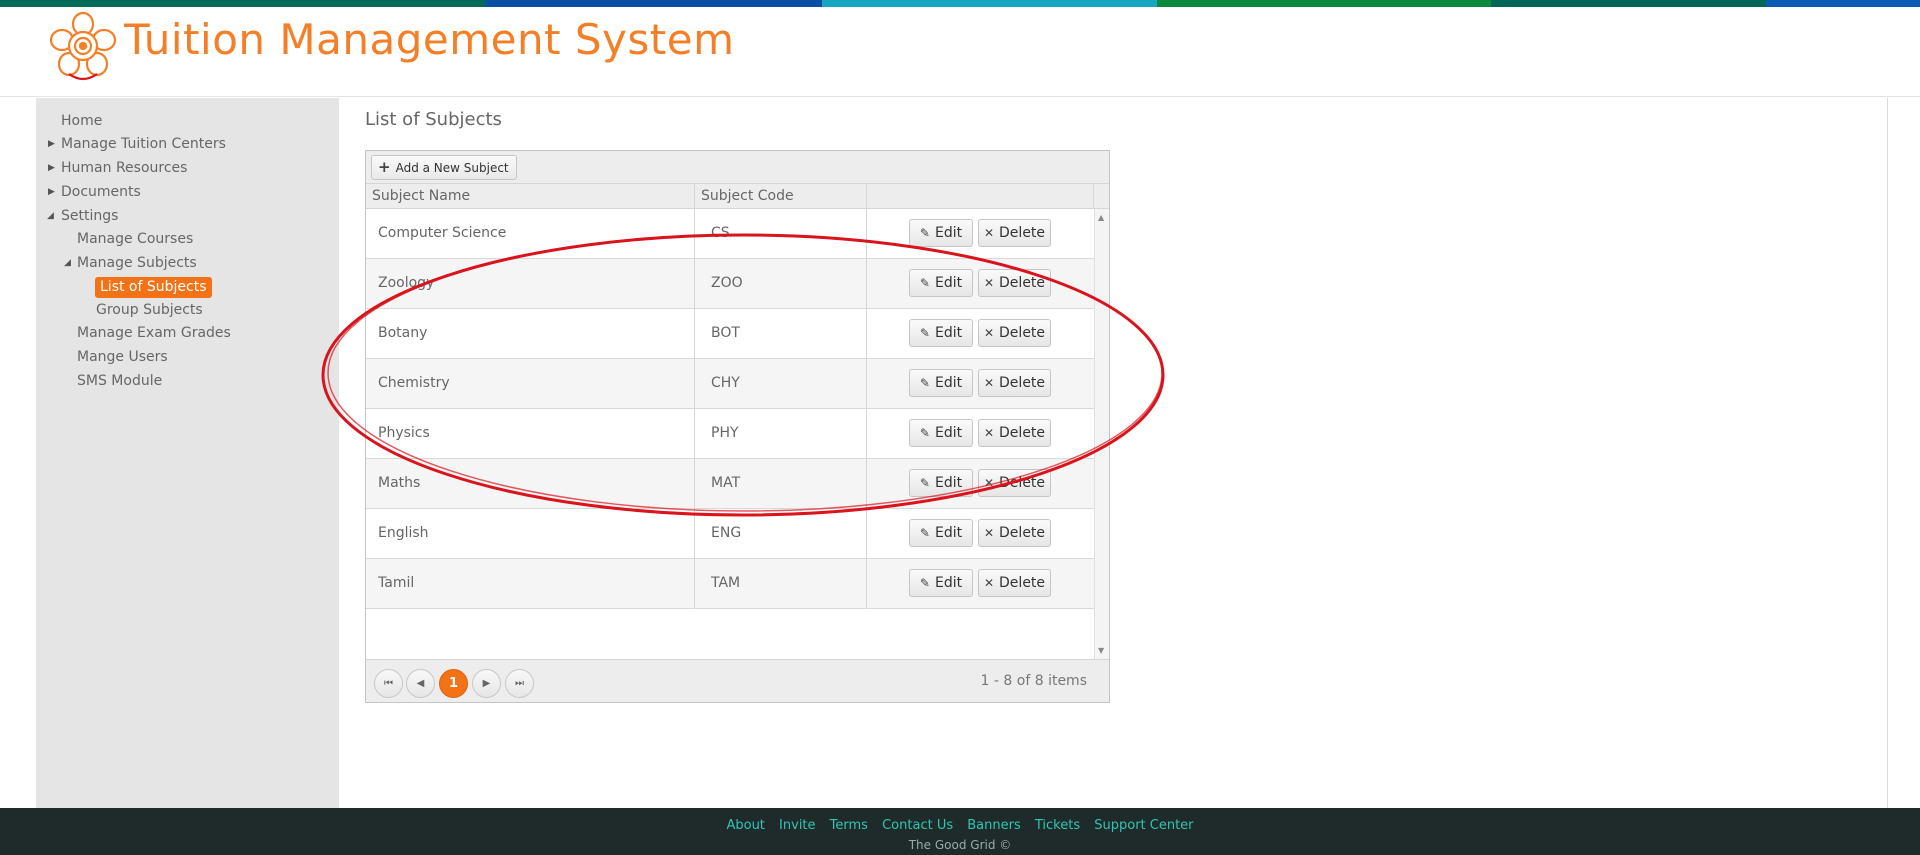 Image resolution: width=1920 pixels, height=855 pixels. I want to click on footer-link-banners: Banners, so click(993, 825).